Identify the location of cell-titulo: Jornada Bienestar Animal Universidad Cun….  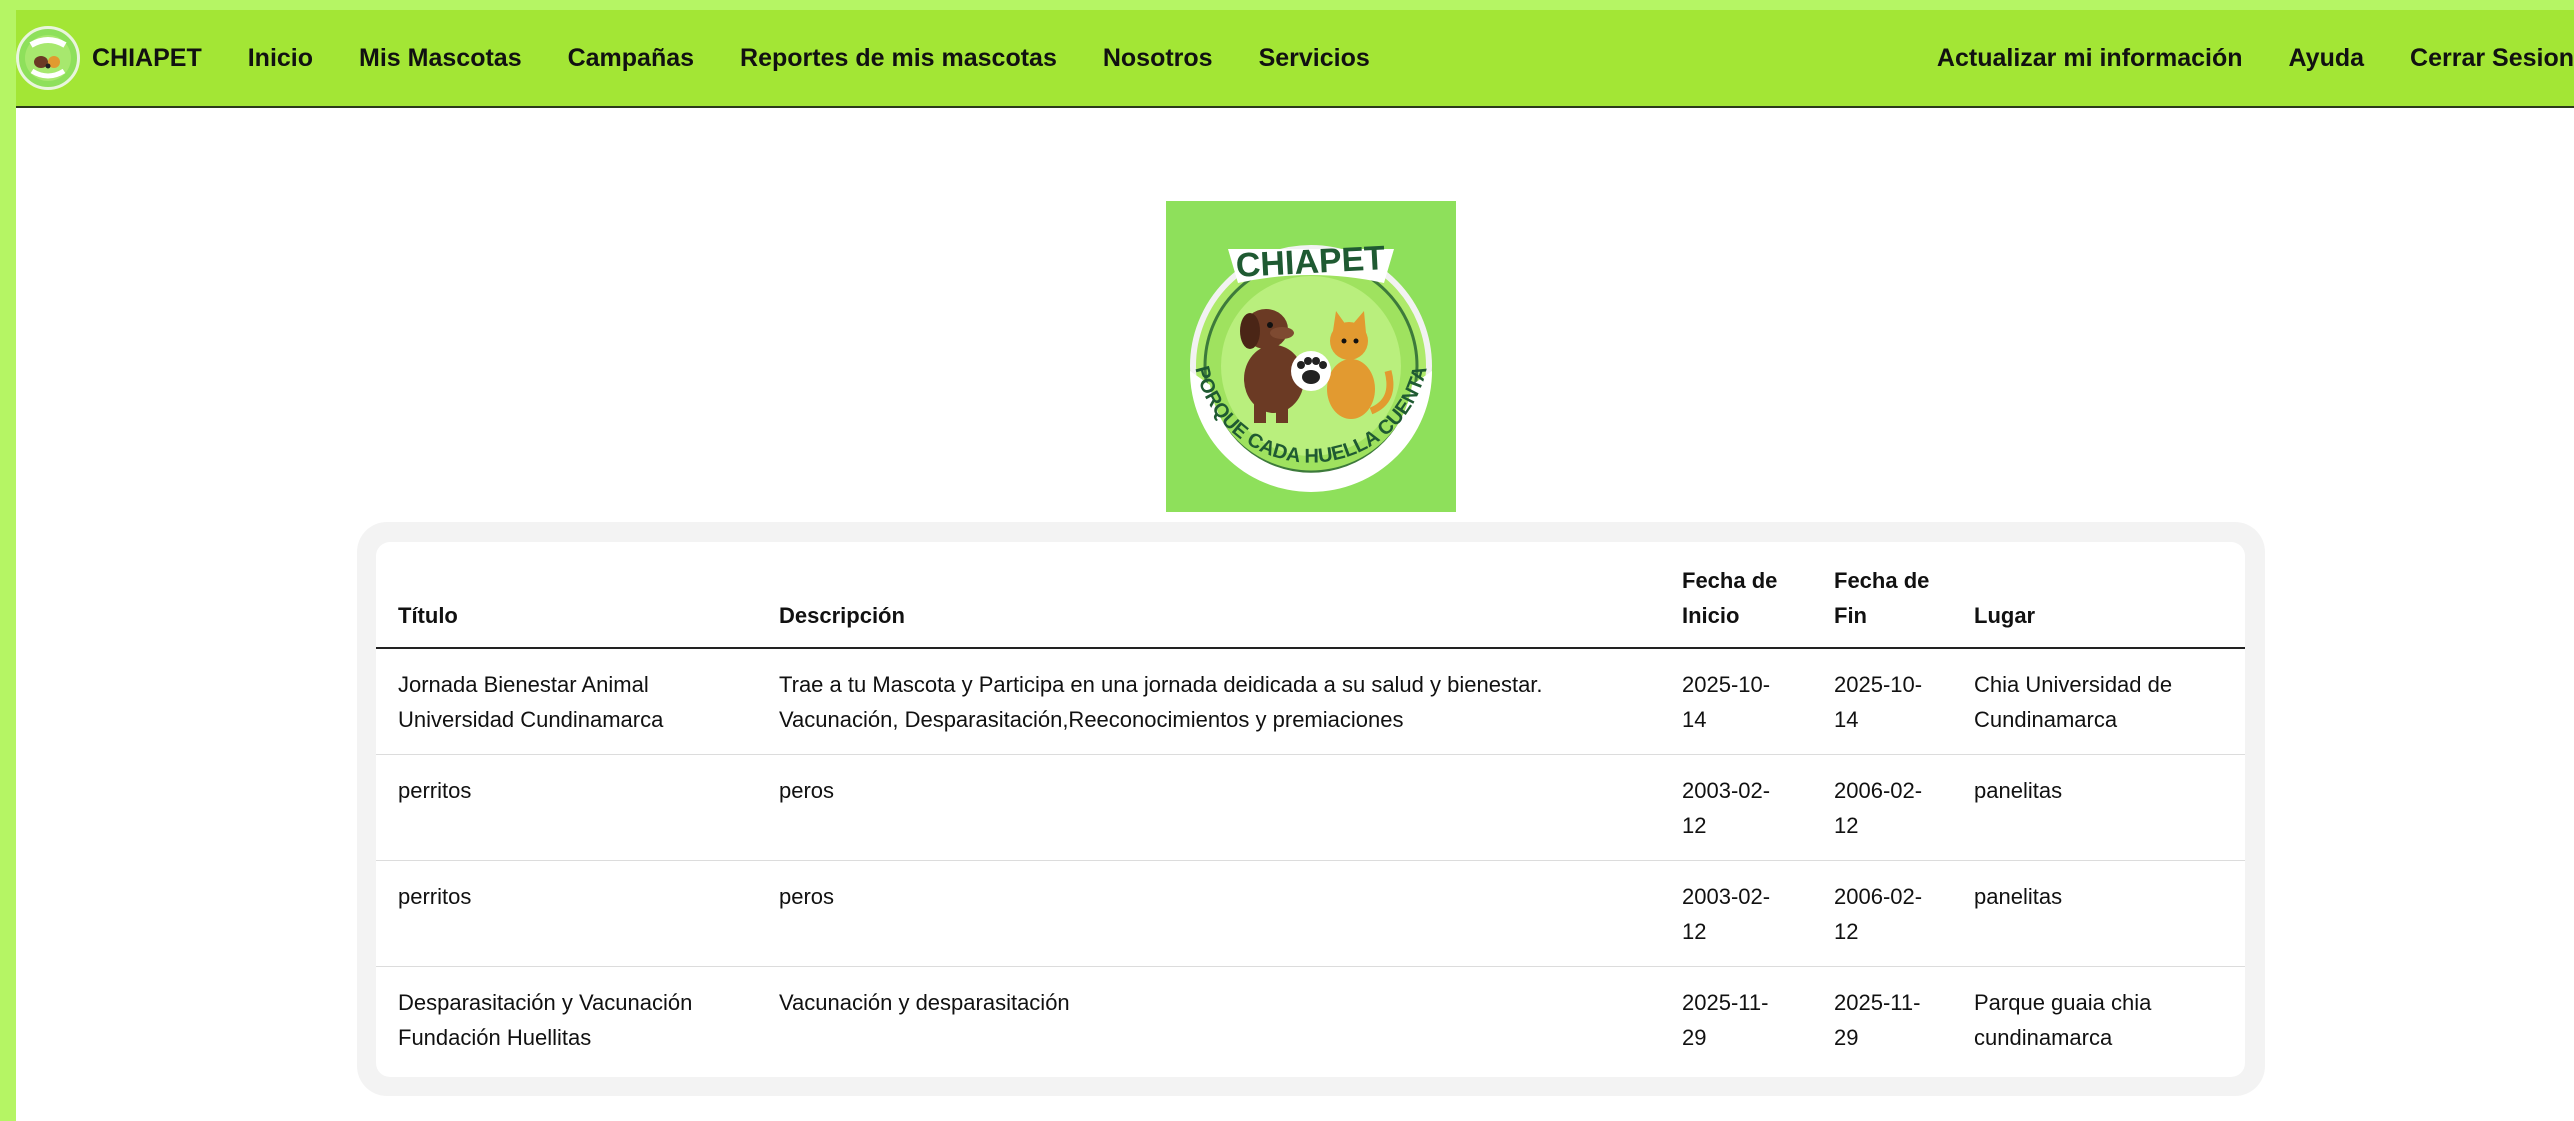
(566, 701).